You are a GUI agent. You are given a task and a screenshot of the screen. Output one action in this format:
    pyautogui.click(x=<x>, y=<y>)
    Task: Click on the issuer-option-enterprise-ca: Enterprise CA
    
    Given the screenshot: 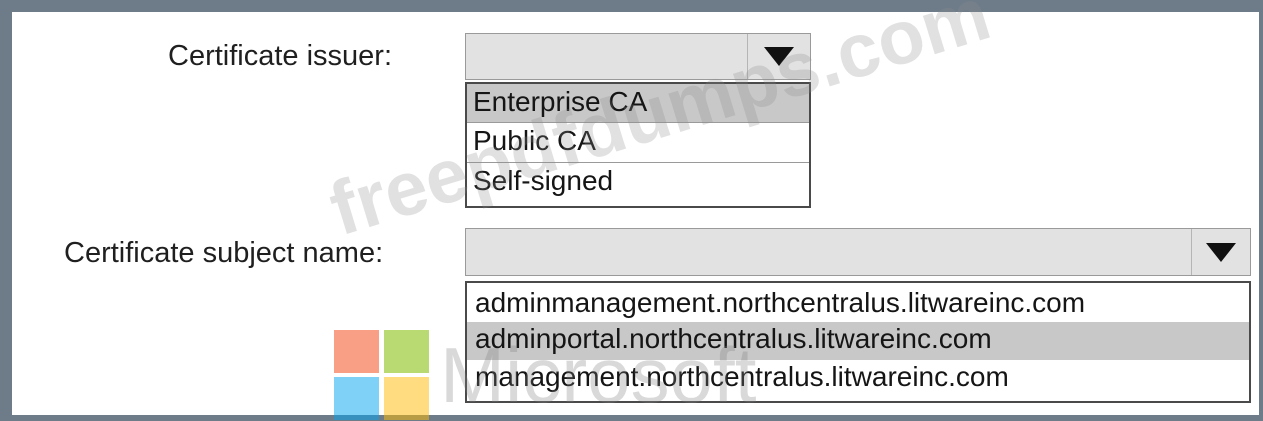 What is the action you would take?
    pyautogui.click(x=638, y=103)
    